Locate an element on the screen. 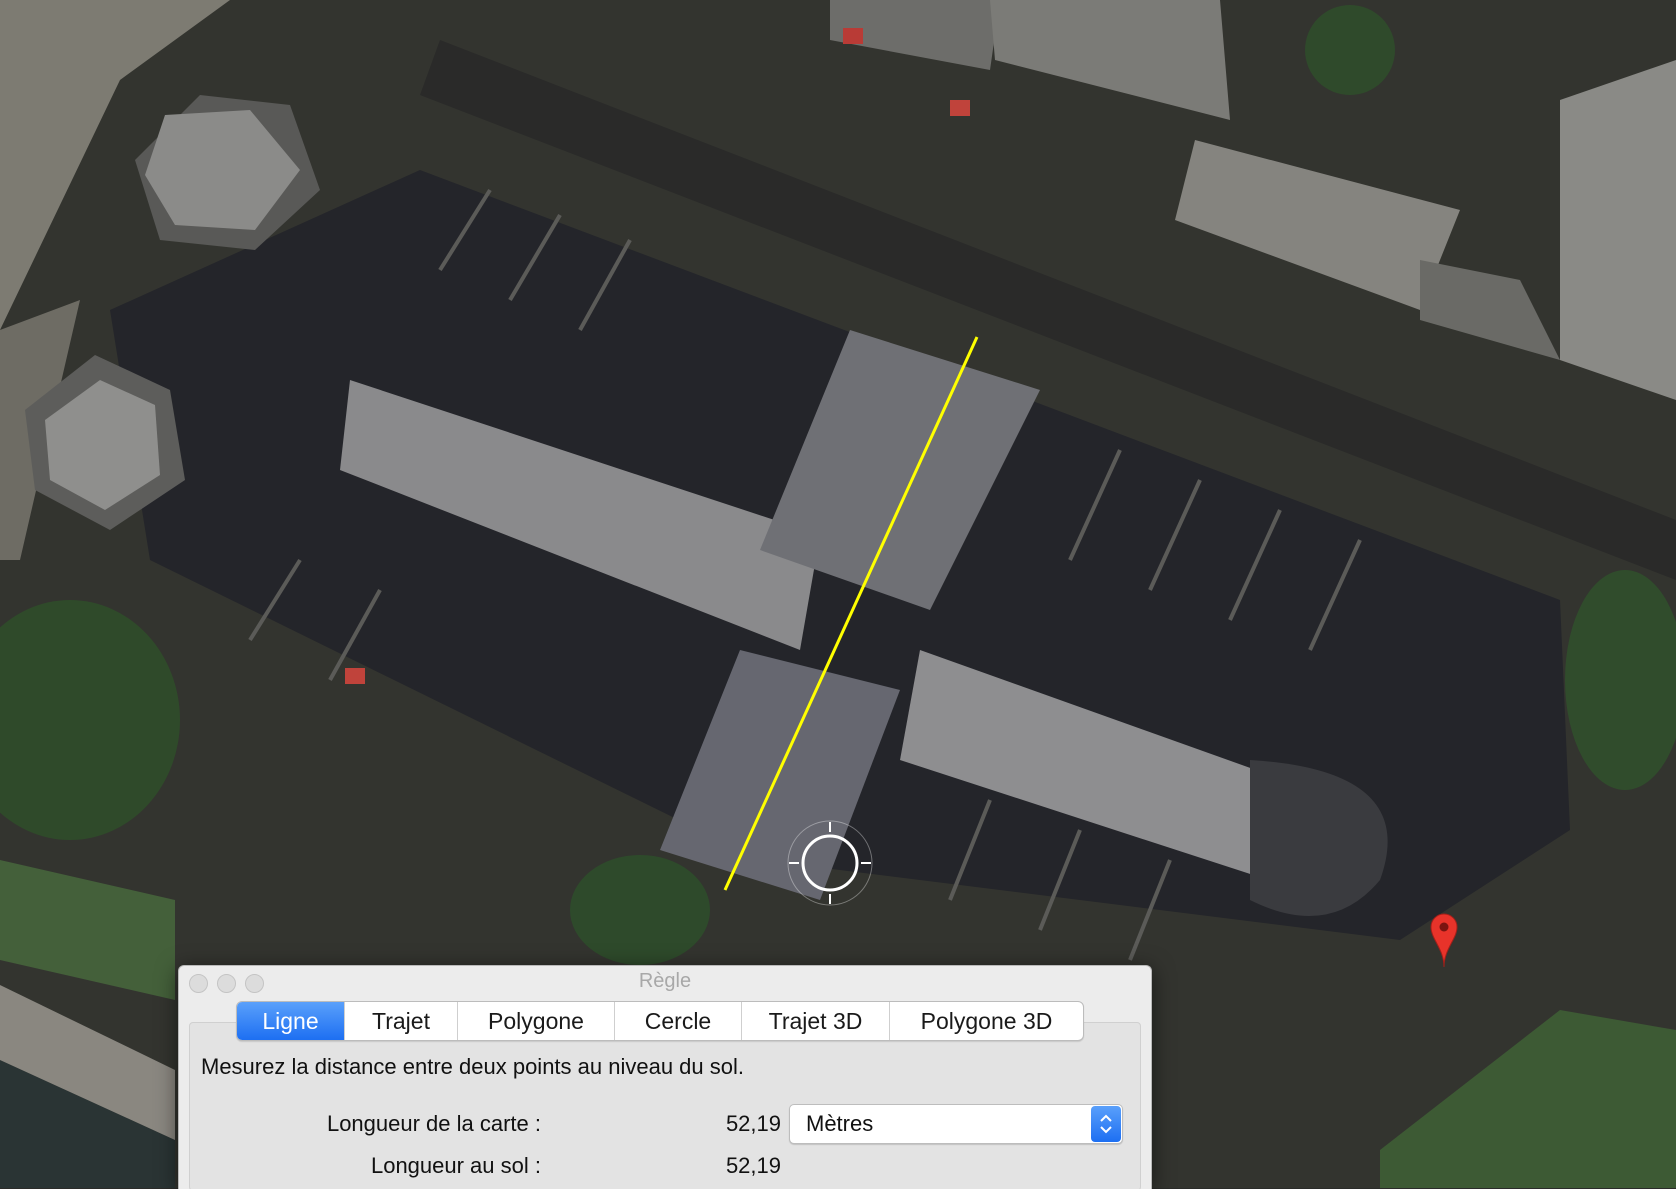 Image resolution: width=1676 pixels, height=1189 pixels. titlebar: Règle is located at coordinates (665, 981).